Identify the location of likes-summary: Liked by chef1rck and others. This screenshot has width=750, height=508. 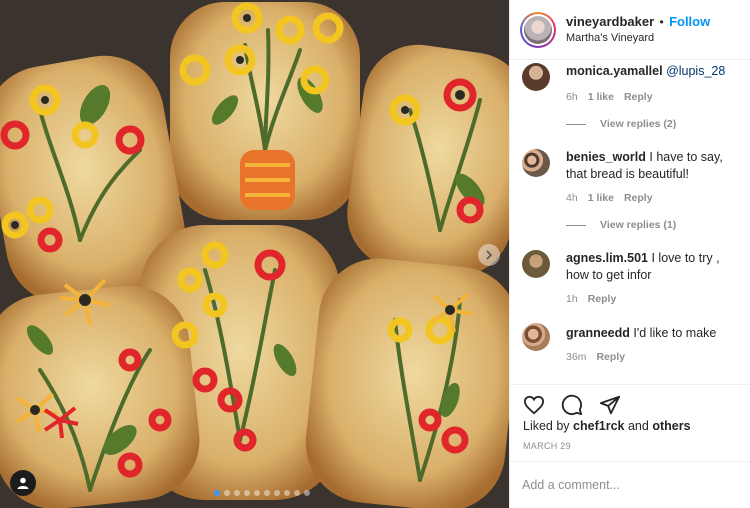
(607, 426).